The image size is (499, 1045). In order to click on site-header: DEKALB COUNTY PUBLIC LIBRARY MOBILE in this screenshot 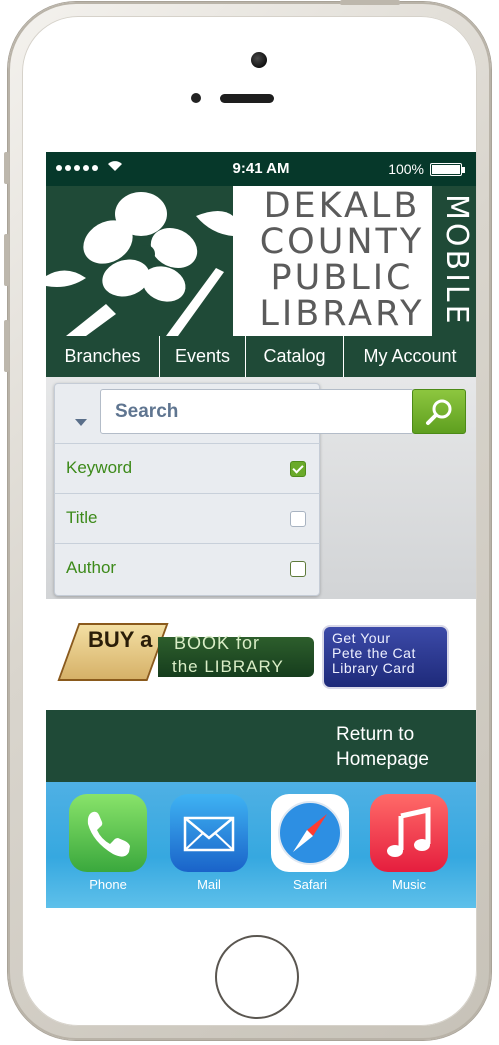, I will do `click(261, 261)`.